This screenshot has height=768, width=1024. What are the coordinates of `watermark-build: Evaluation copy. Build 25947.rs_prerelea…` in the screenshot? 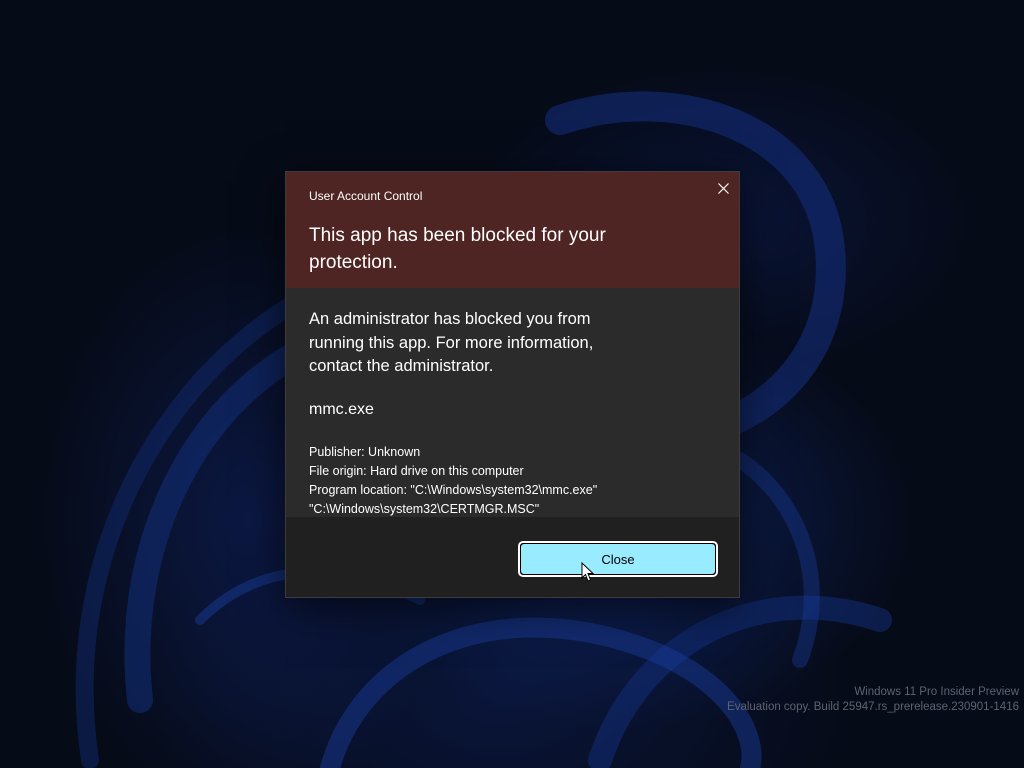 It's located at (873, 707).